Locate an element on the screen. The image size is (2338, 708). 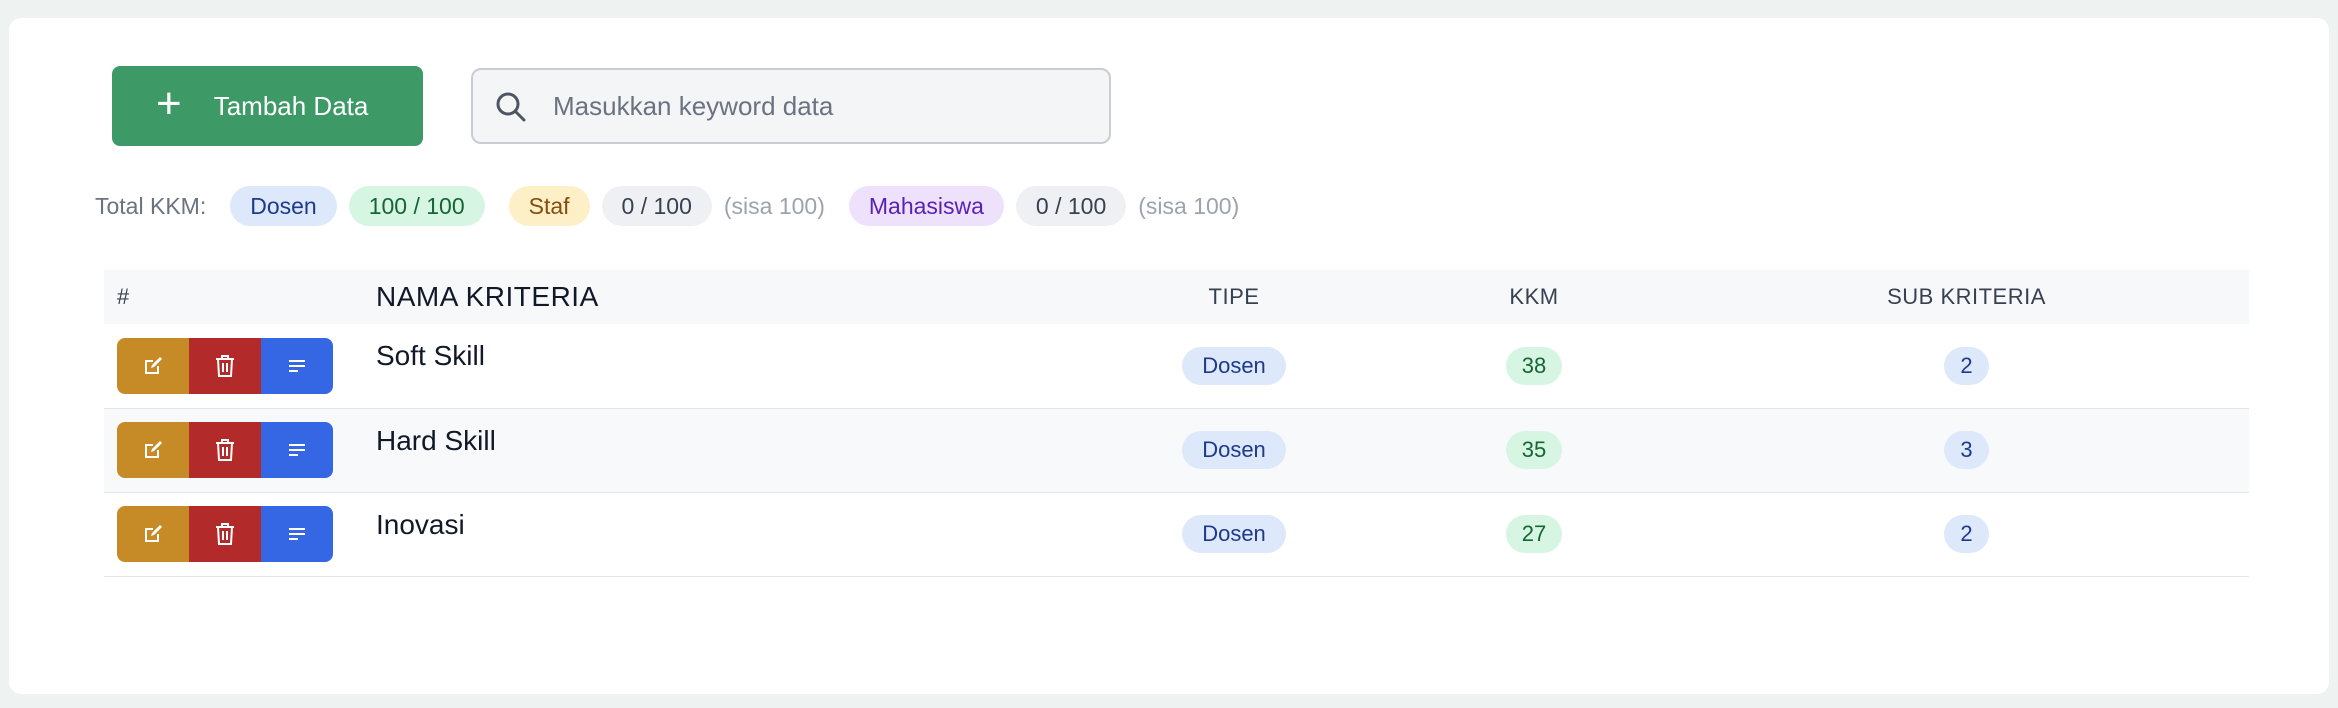
sub-kriteria-badge: 3 is located at coordinates (1966, 450).